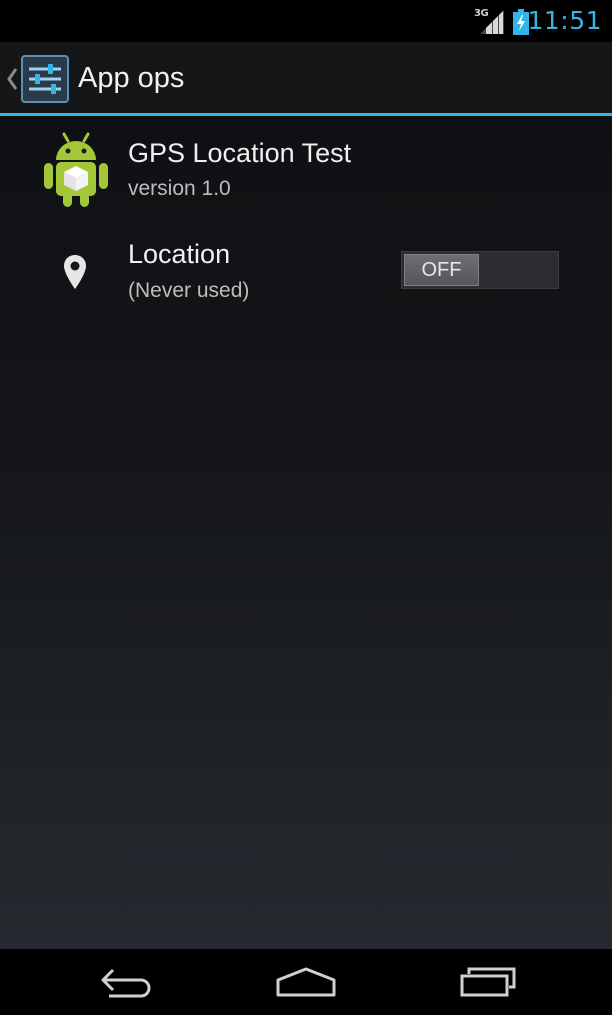 Image resolution: width=612 pixels, height=1015 pixels. Describe the element at coordinates (306, 21) in the screenshot. I see `status-bar: 3G 11:51` at that location.